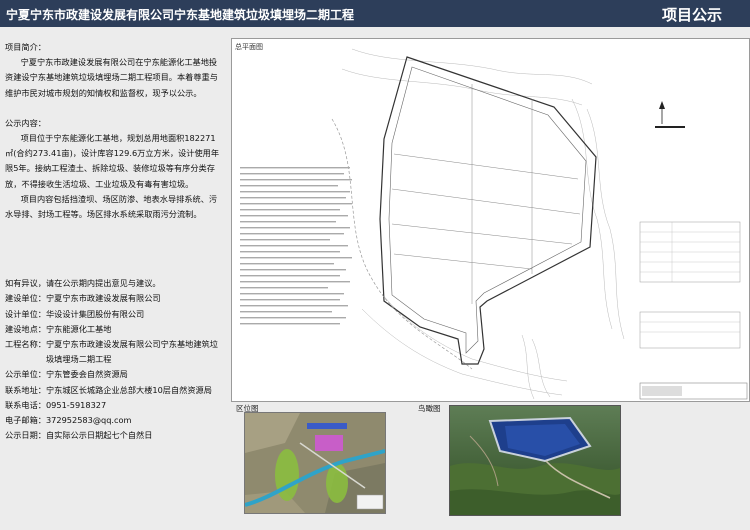 The image size is (750, 530). I want to click on page-title: 宁夏宁东市政建设发展有限公司宁东基地建筑垃圾填埋场二期工程, so click(180, 15).